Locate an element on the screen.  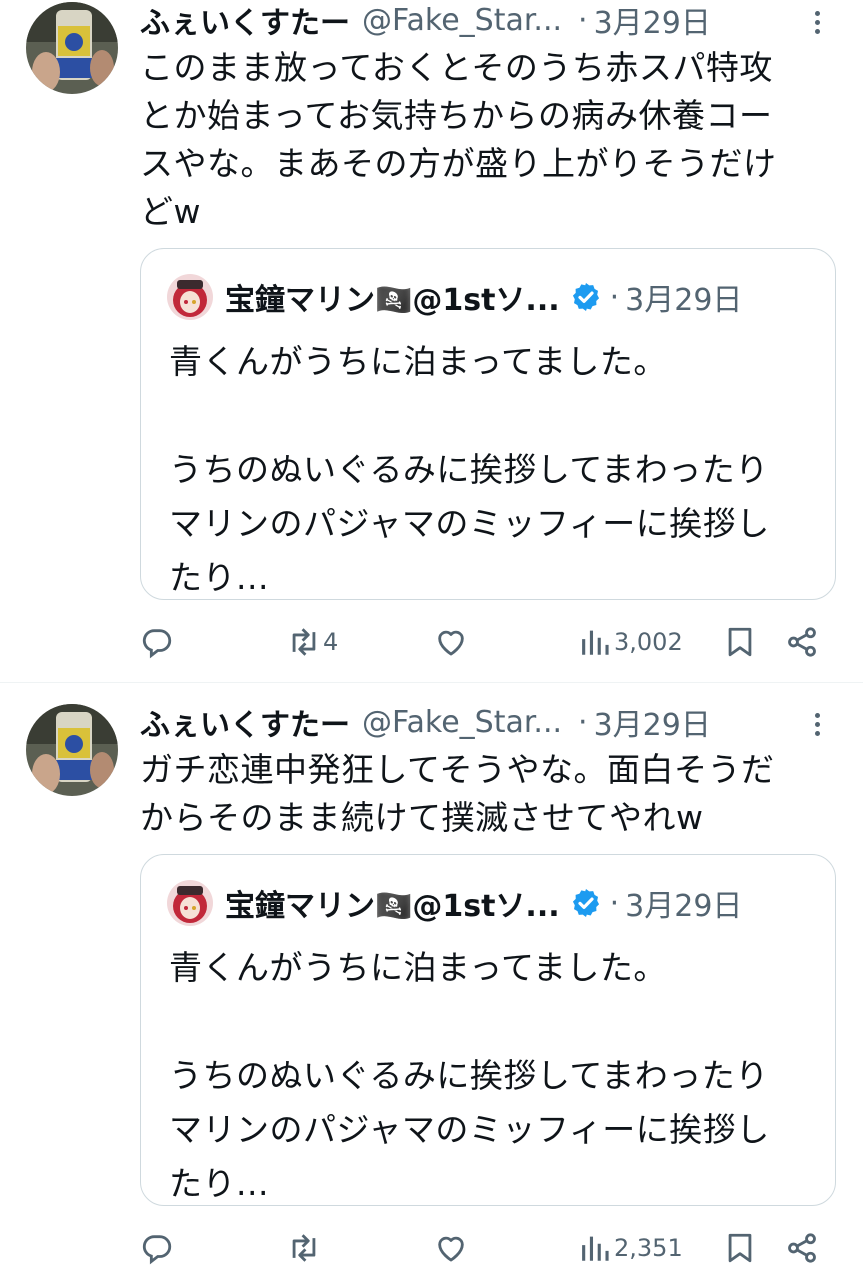
views-button: 2,351 is located at coordinates (630, 1248).